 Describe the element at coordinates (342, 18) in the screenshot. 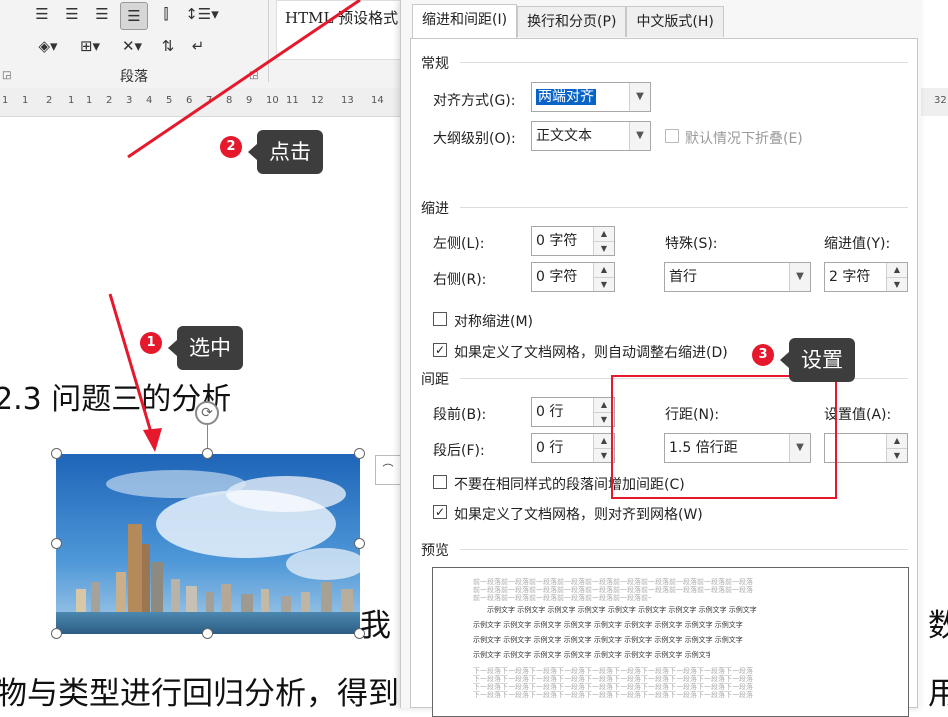

I see `style-preview-text: HTML 预设格式` at that location.